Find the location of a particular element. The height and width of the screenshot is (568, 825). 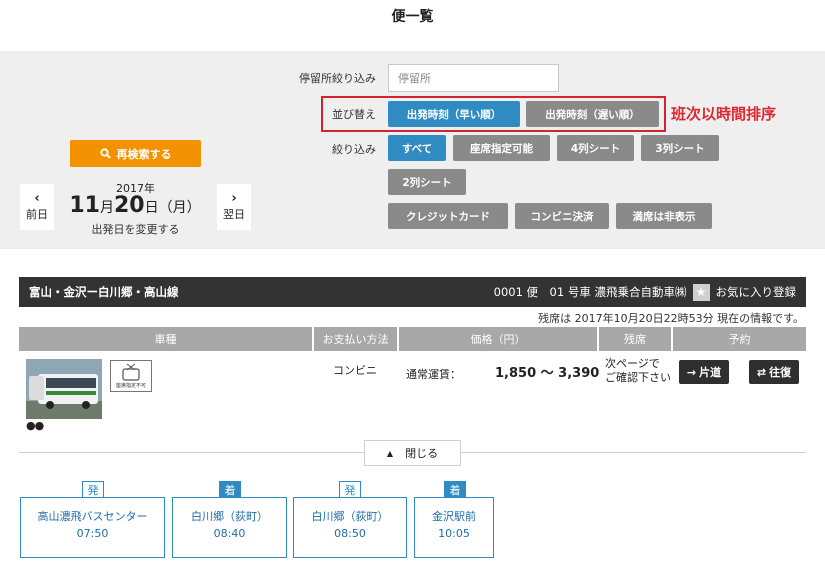

stop-time: 07:50 is located at coordinates (92, 533).